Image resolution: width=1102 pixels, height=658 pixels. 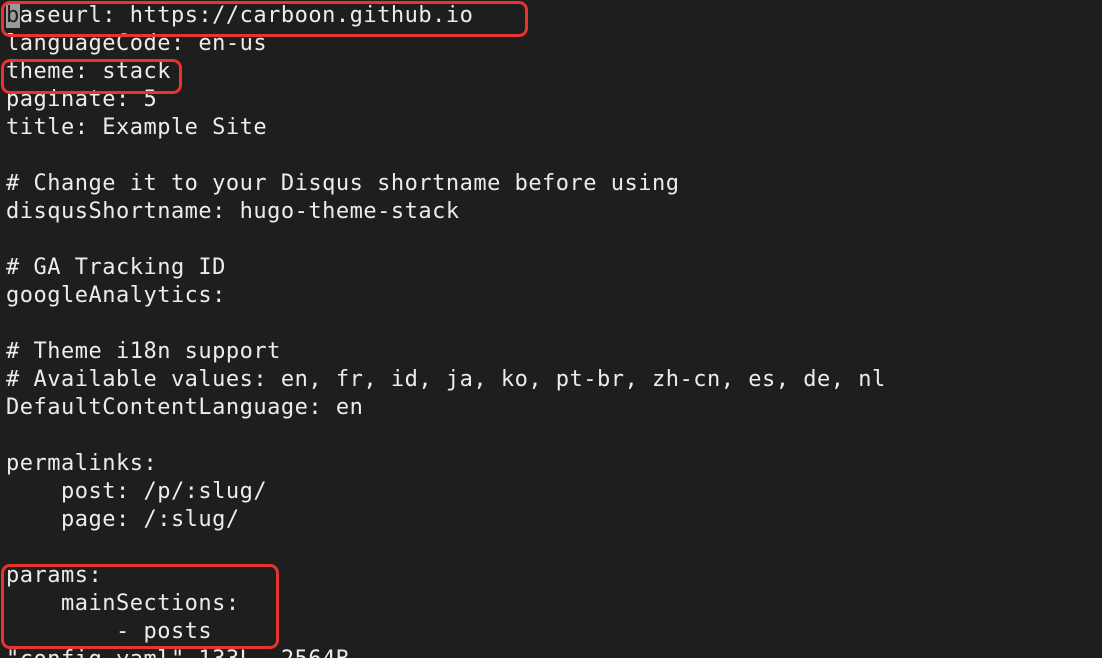 What do you see at coordinates (185, 407) in the screenshot?
I see `editor-line: DefaultContentLanguage: en` at bounding box center [185, 407].